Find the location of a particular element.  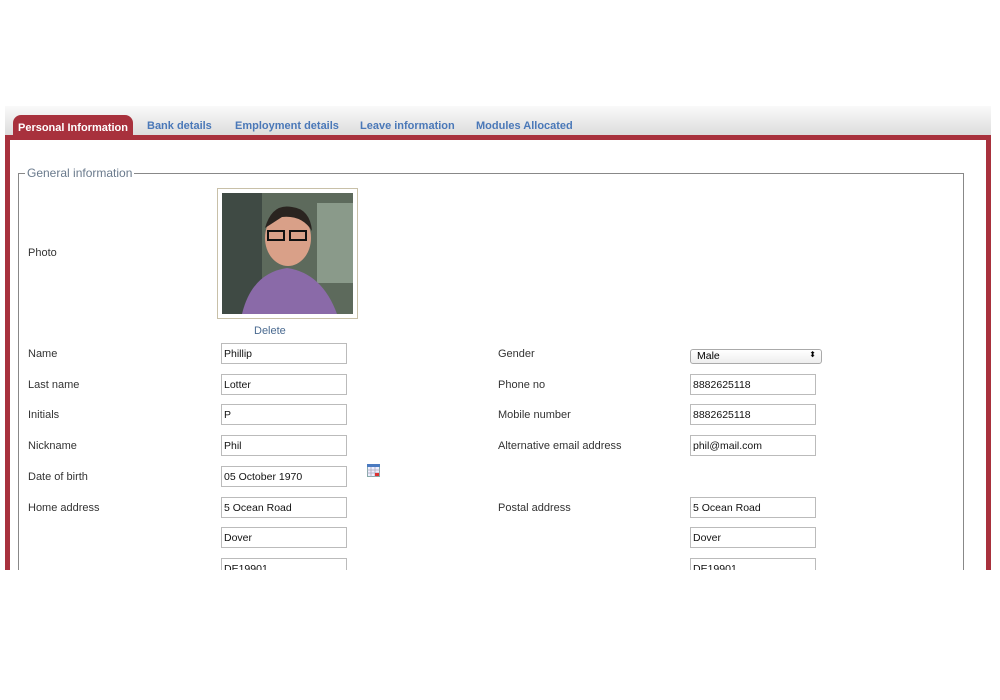

home-address-line2-input is located at coordinates (284, 537).